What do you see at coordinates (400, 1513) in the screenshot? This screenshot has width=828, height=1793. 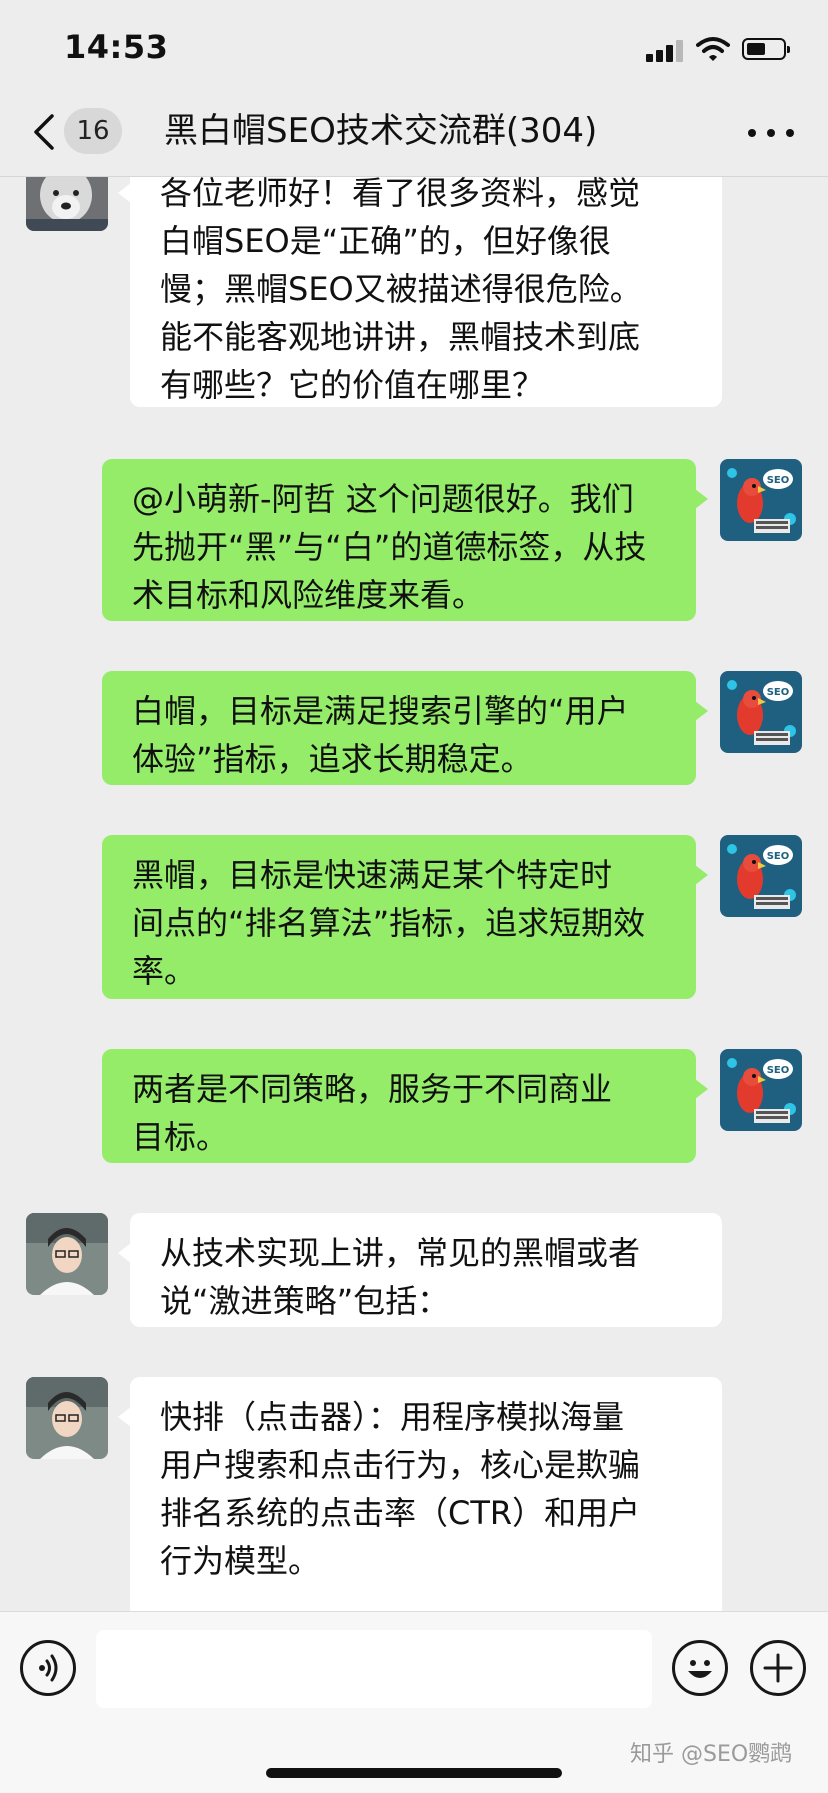 I see `message-line: 排名系统的点击率（CTR）和用户` at bounding box center [400, 1513].